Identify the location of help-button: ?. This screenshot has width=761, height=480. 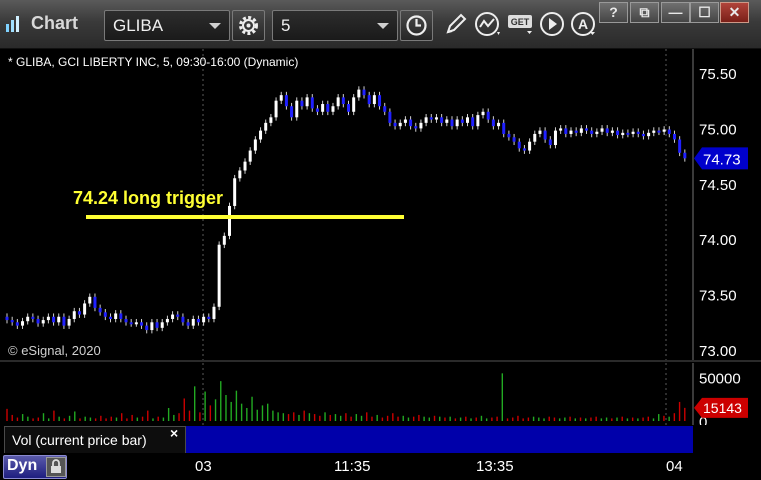
(613, 12).